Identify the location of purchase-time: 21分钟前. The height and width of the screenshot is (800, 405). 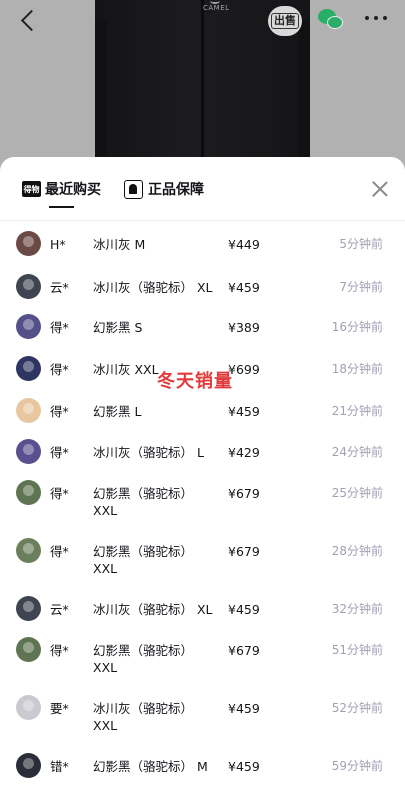
(357, 411).